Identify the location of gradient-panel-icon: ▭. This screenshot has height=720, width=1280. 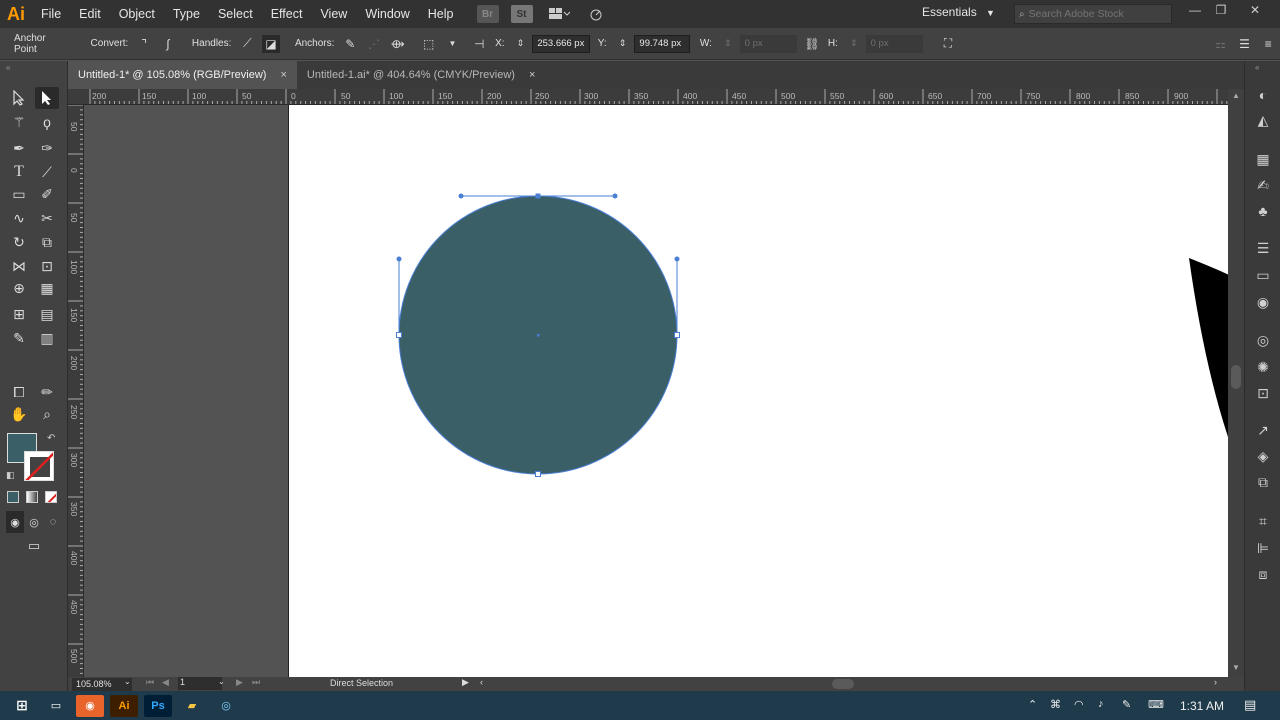
(1263, 275).